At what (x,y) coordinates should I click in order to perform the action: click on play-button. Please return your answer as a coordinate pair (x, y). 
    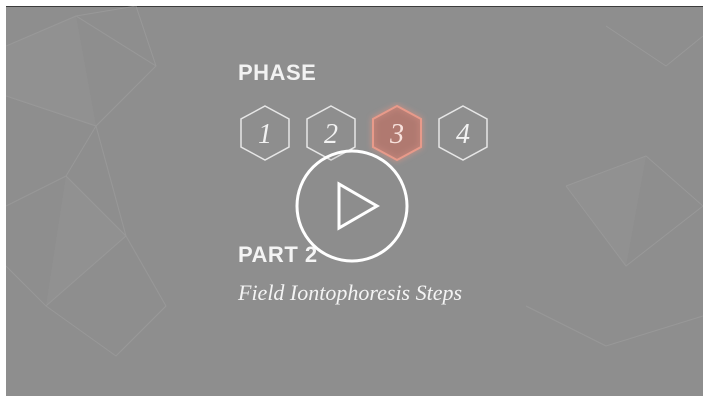
    Looking at the image, I should click on (352, 206).